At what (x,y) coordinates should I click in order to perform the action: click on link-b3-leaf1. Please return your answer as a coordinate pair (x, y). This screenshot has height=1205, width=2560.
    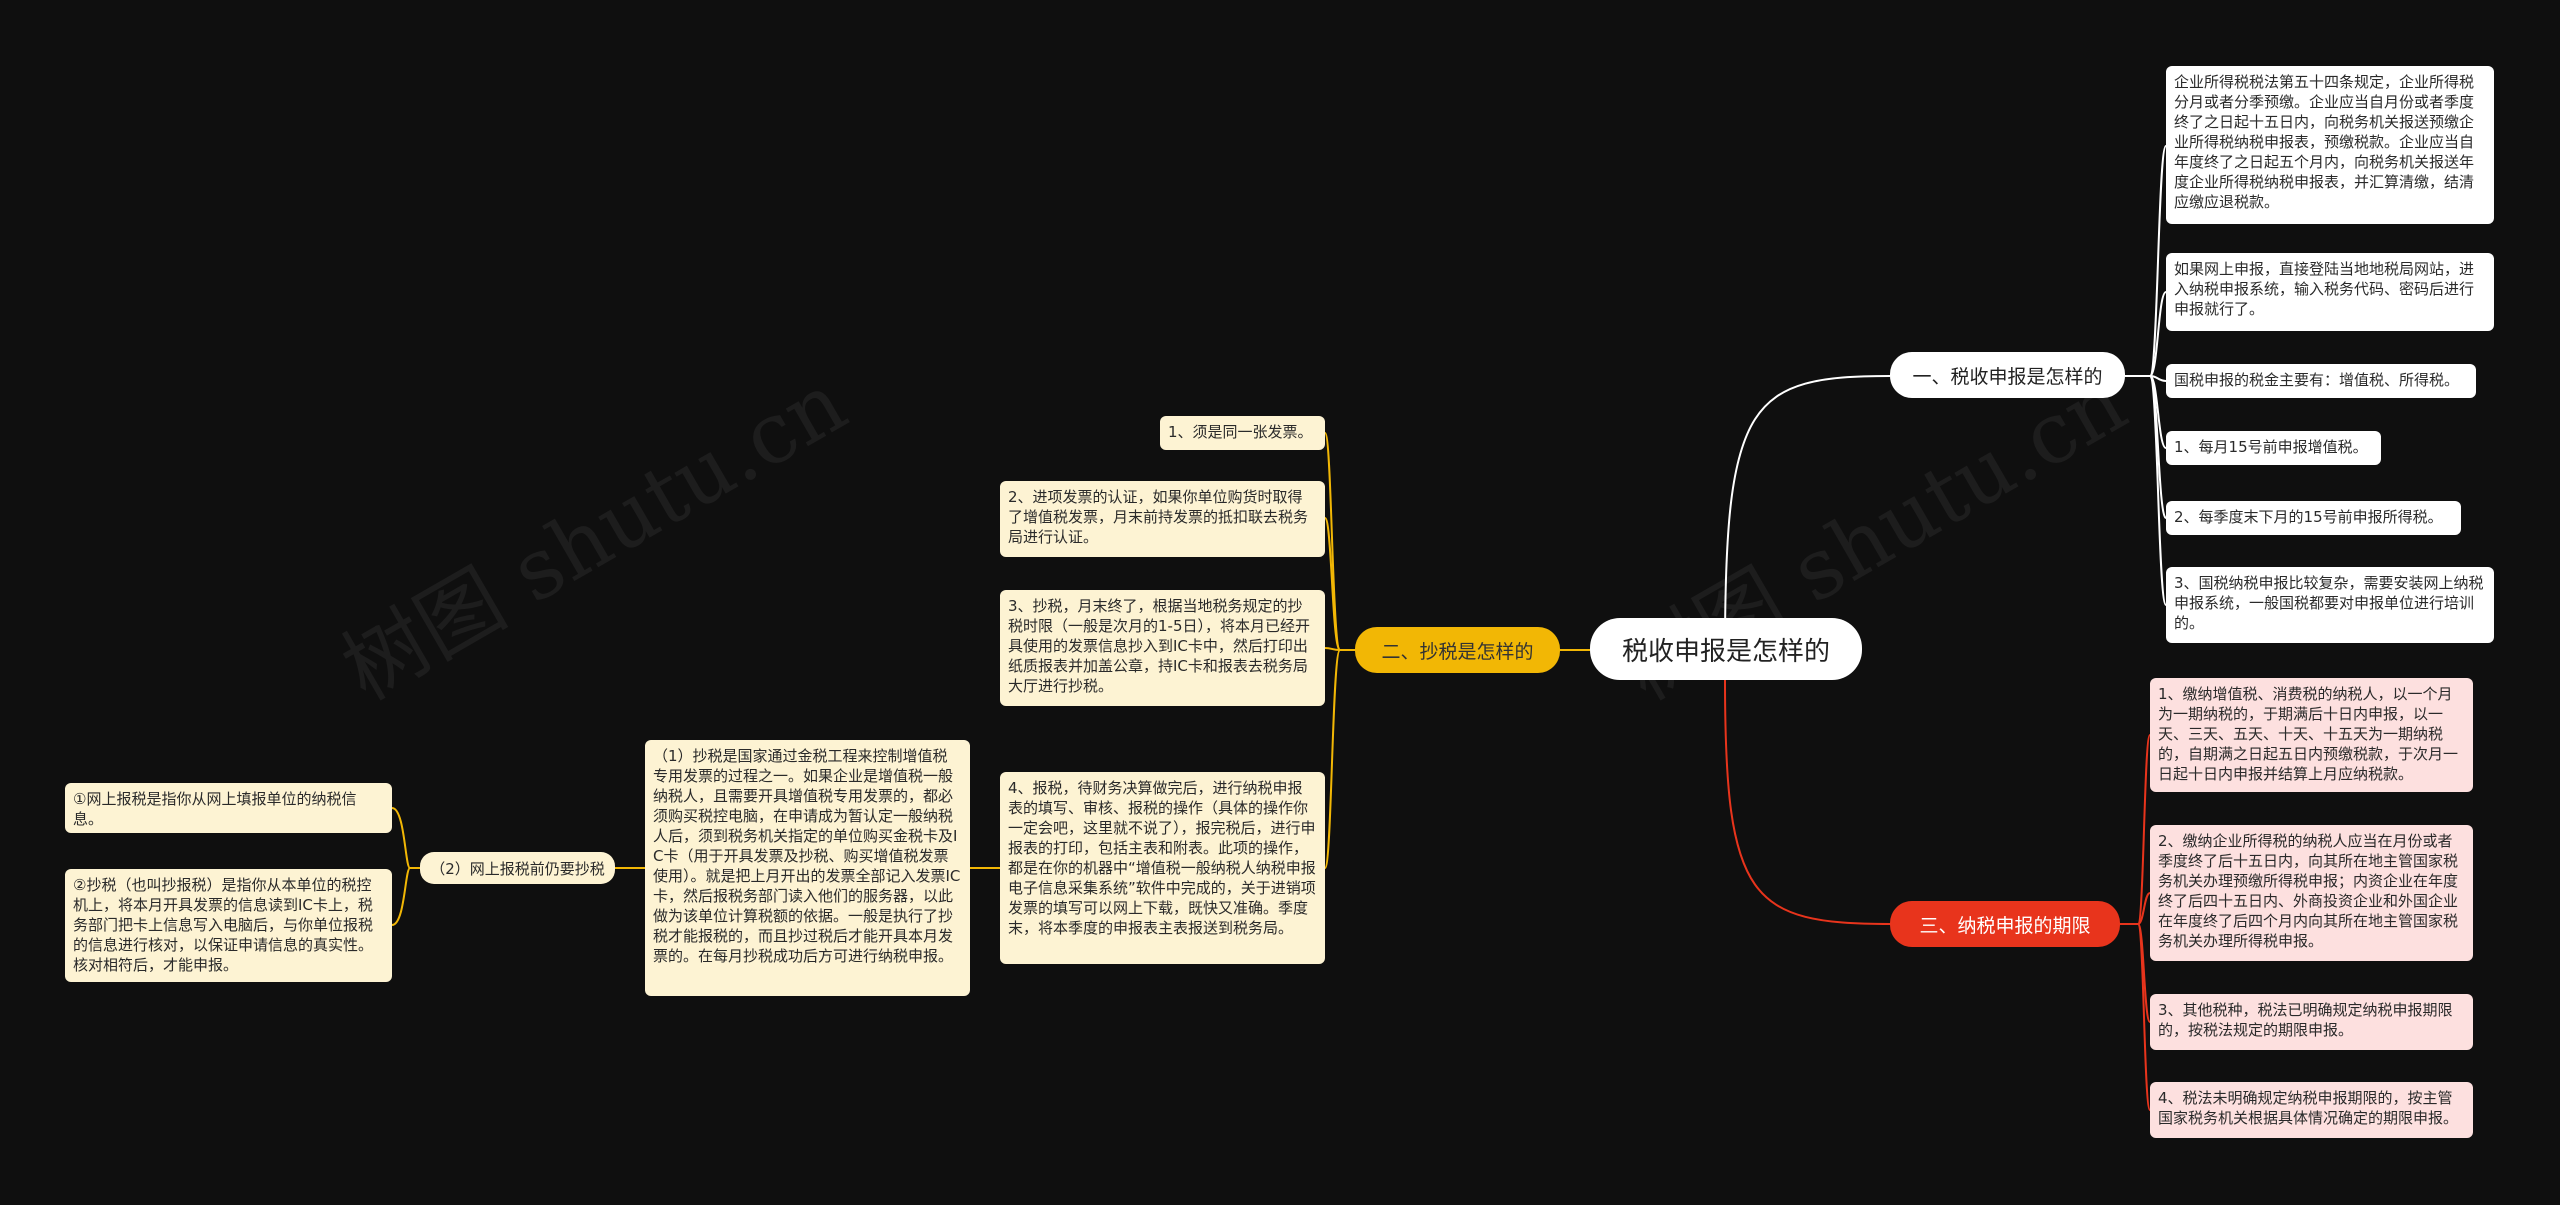
    Looking at the image, I should click on (2135, 829).